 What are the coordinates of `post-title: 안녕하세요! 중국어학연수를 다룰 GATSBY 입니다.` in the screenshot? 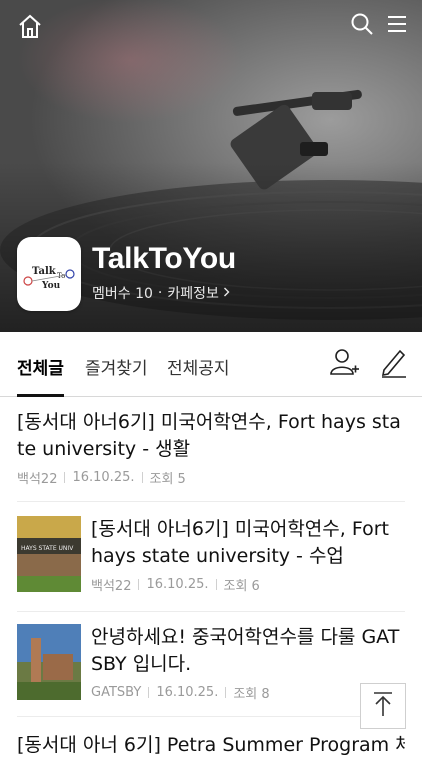 It's located at (248, 651).